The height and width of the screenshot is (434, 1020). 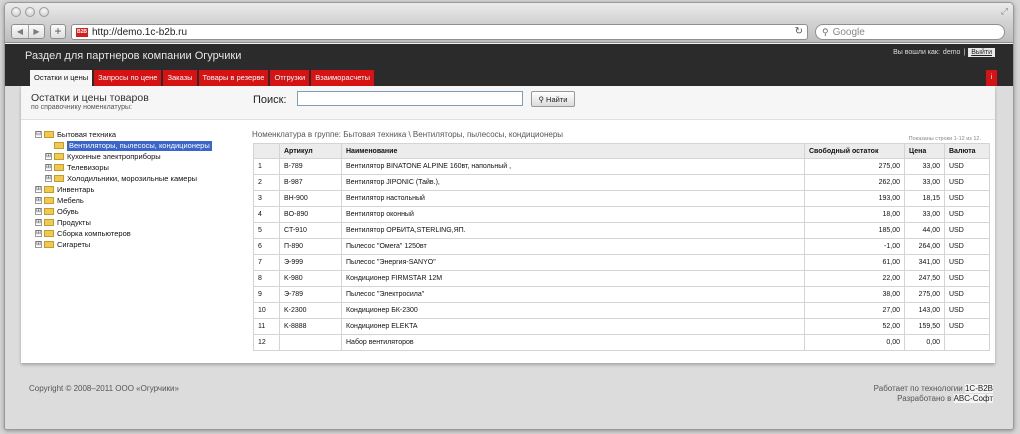 I want to click on collapse-icon: ⊟, so click(x=38, y=134).